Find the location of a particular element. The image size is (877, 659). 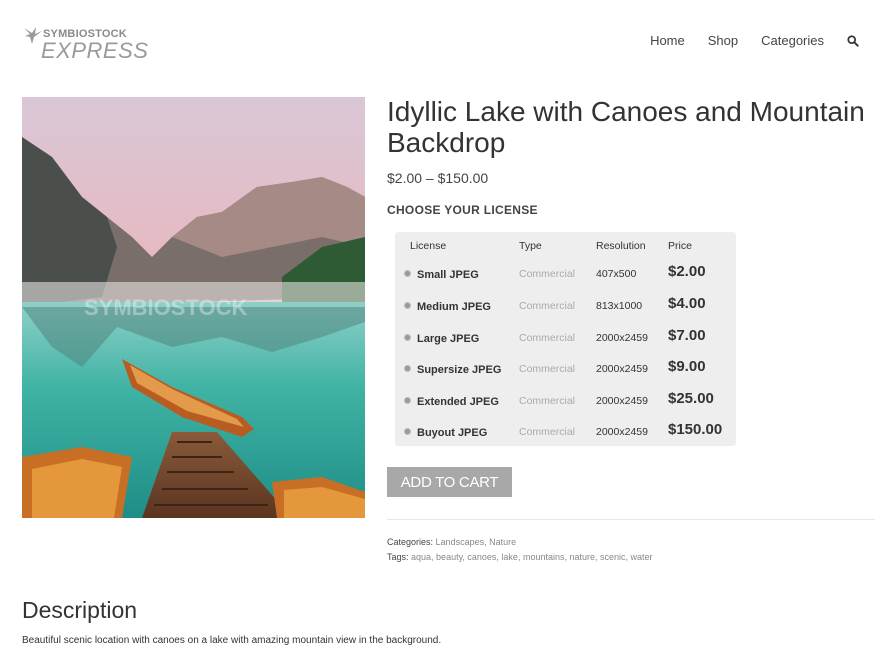

categories-meta: Categories: Landscapes, Nature is located at coordinates (451, 542).